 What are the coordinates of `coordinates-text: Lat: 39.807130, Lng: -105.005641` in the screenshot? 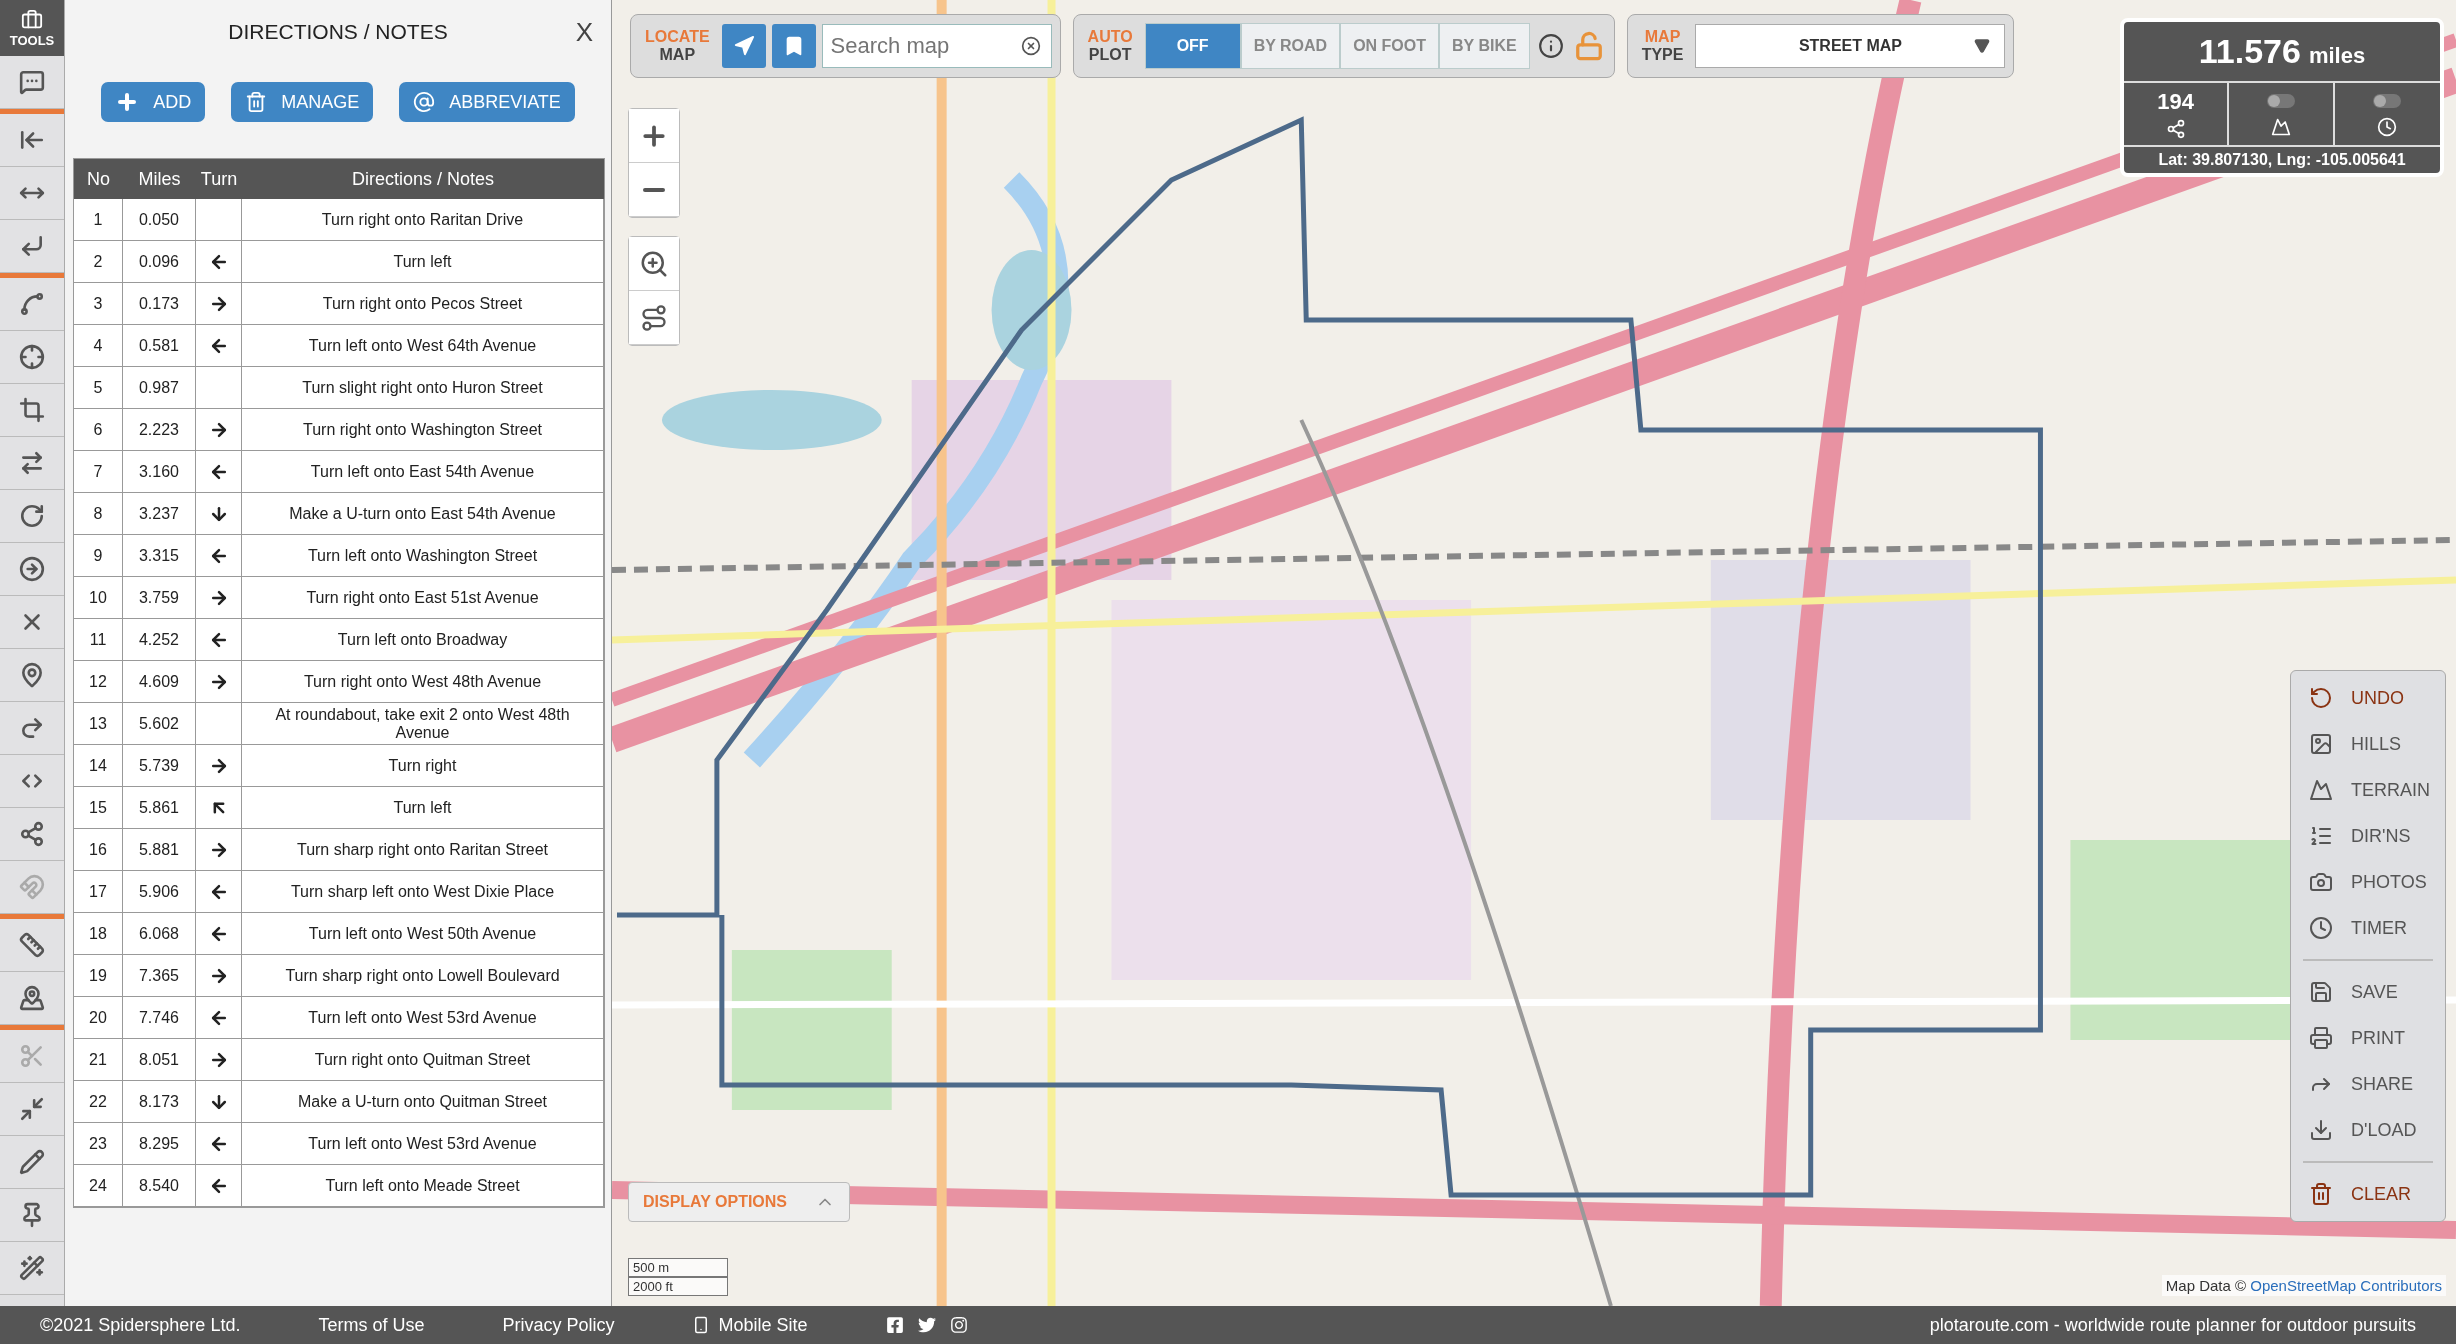 It's located at (2282, 160).